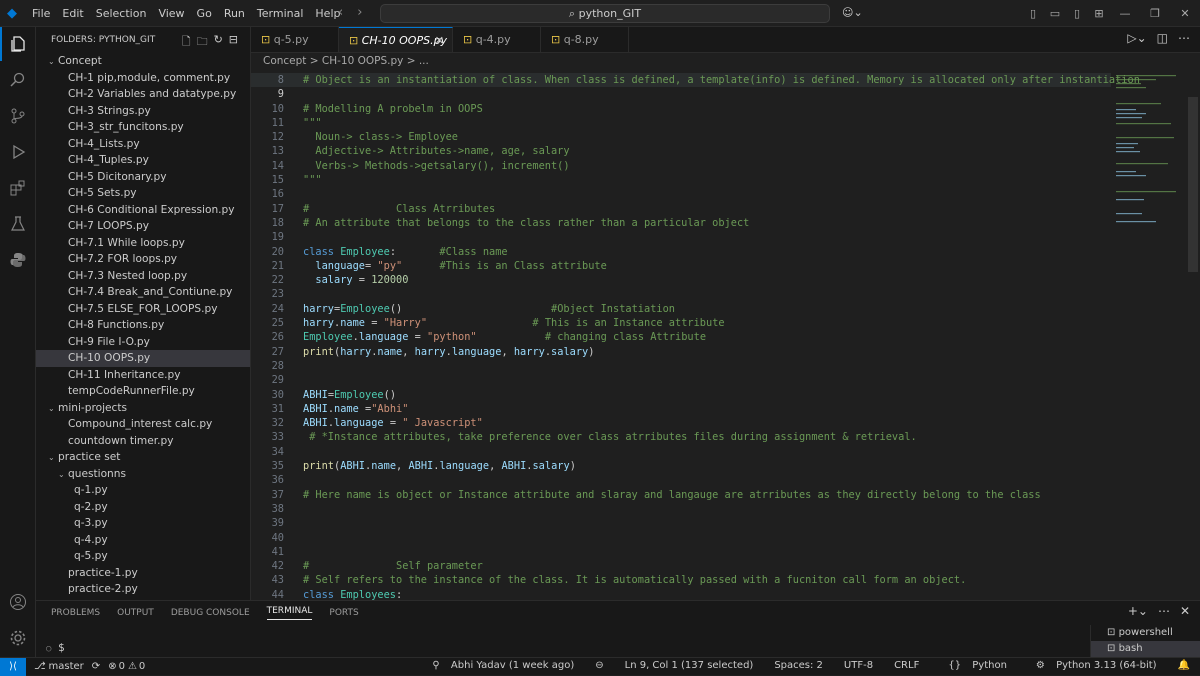  Describe the element at coordinates (143, 160) in the screenshot. I see `file-item: CH-4_Tuples.py` at that location.